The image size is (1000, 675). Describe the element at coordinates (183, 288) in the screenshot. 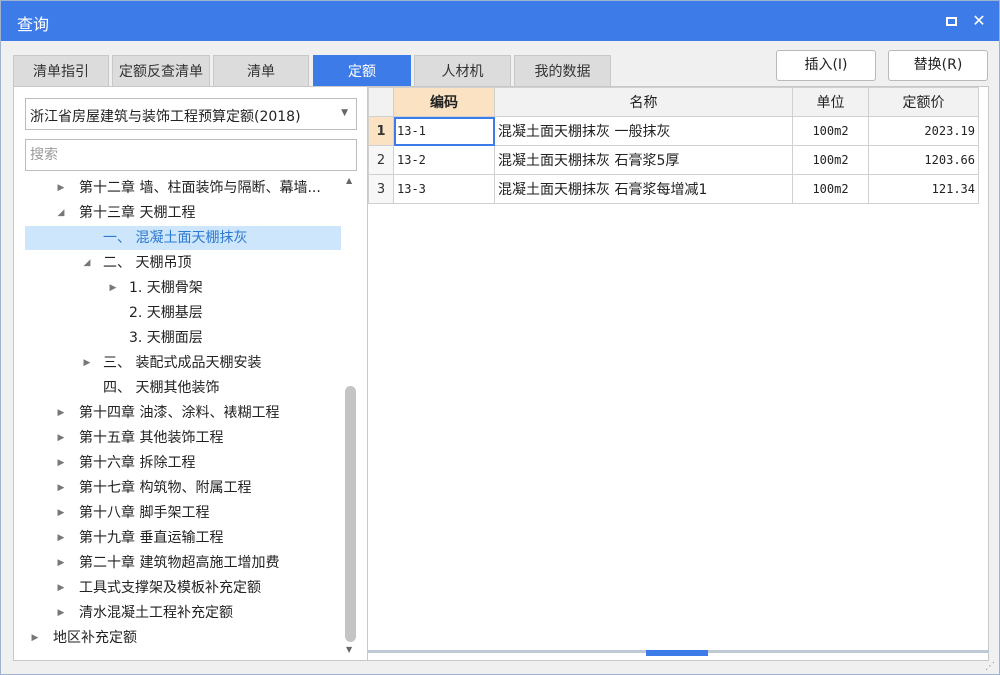

I see `tree-item: ▶ 1. 天棚骨架` at that location.